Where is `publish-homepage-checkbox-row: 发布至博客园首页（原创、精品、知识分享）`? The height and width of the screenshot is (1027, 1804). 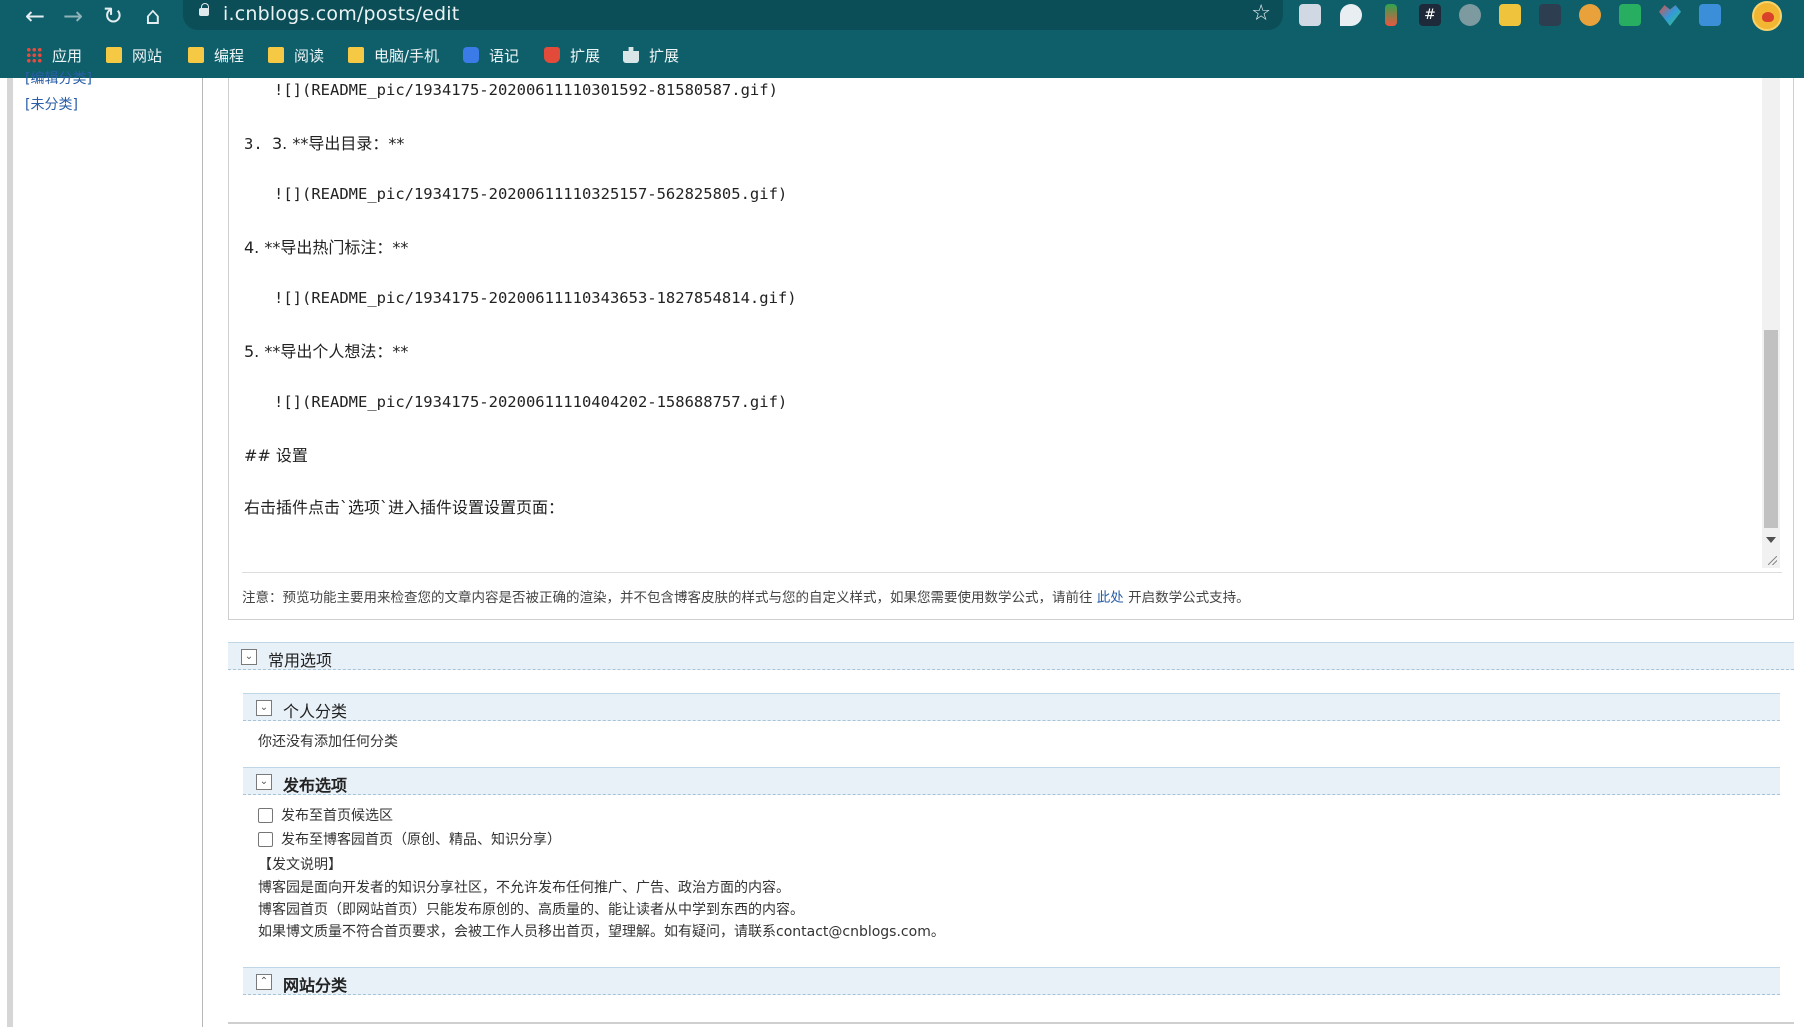 publish-homepage-checkbox-row: 发布至博客园首页（原创、精品、知识分享） is located at coordinates (409, 839).